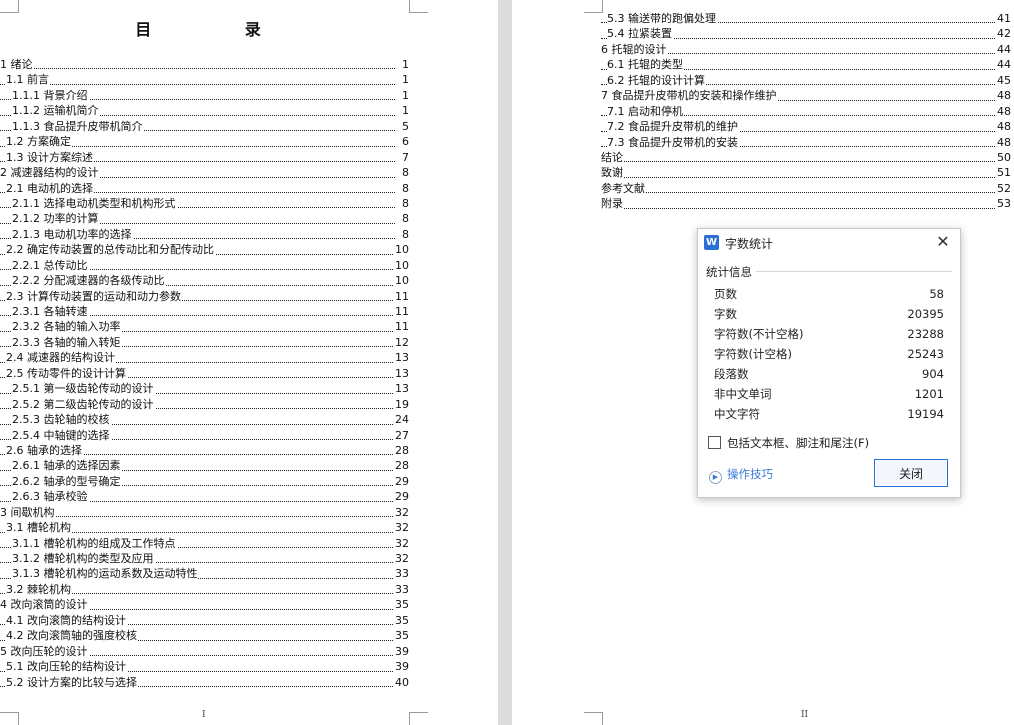  What do you see at coordinates (689, 96) in the screenshot?
I see `toc-entry-title: 7 食品提升皮带机的安装和操作维护` at bounding box center [689, 96].